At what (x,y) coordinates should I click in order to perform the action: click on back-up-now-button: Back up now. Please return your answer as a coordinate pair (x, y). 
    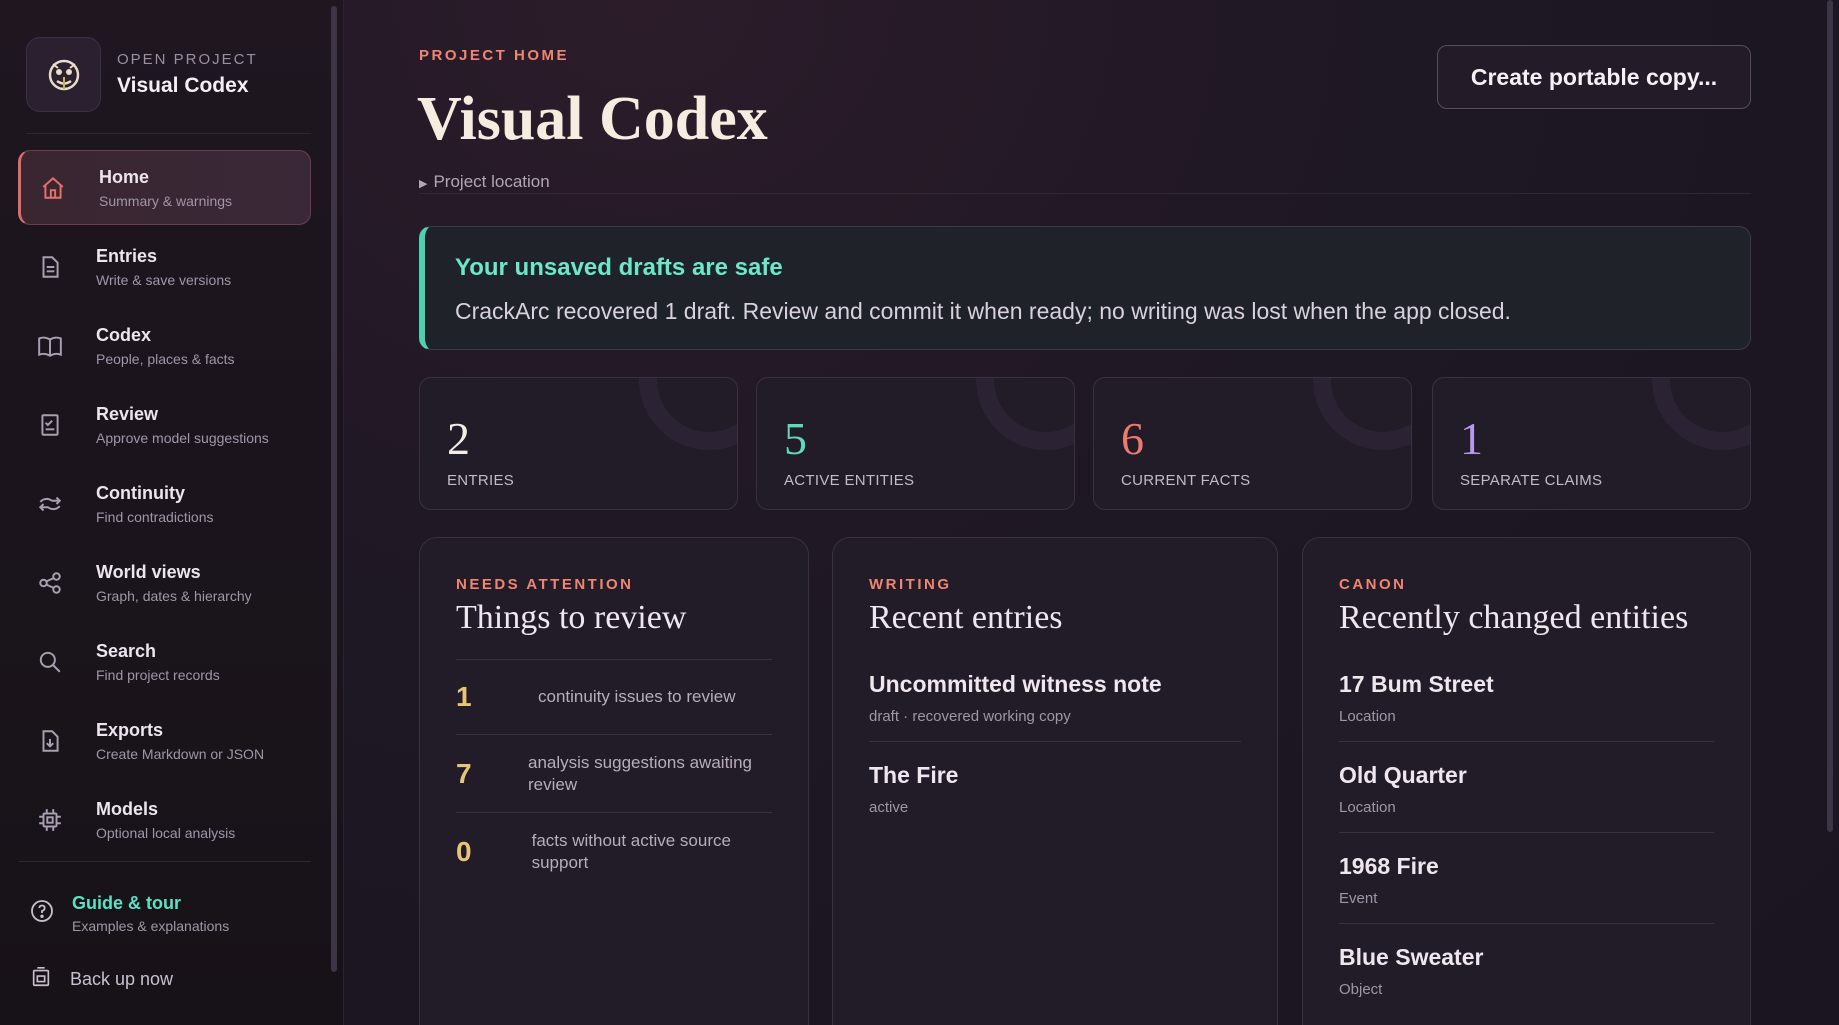
    Looking at the image, I should click on (101, 979).